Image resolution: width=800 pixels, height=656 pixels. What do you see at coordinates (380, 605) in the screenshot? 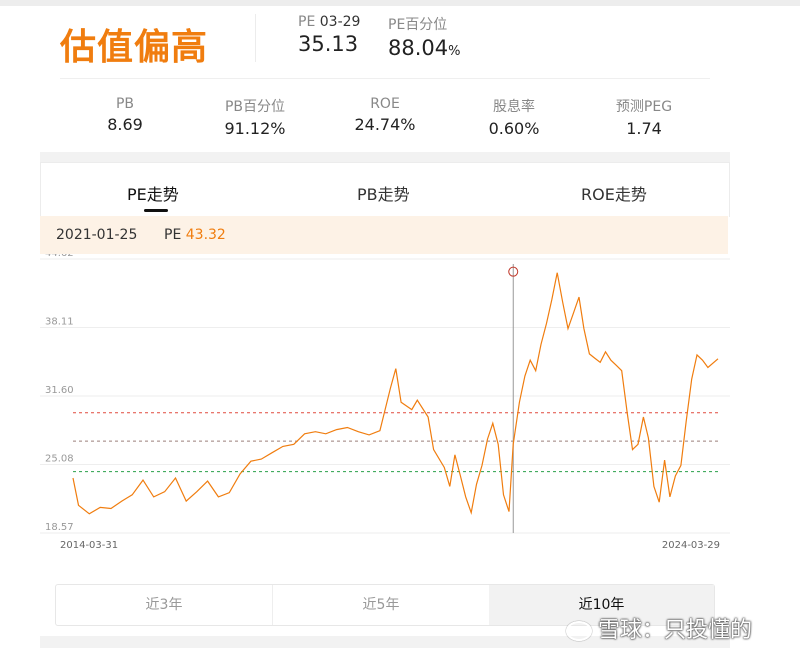
I see `range-5y-button: 近5年` at bounding box center [380, 605].